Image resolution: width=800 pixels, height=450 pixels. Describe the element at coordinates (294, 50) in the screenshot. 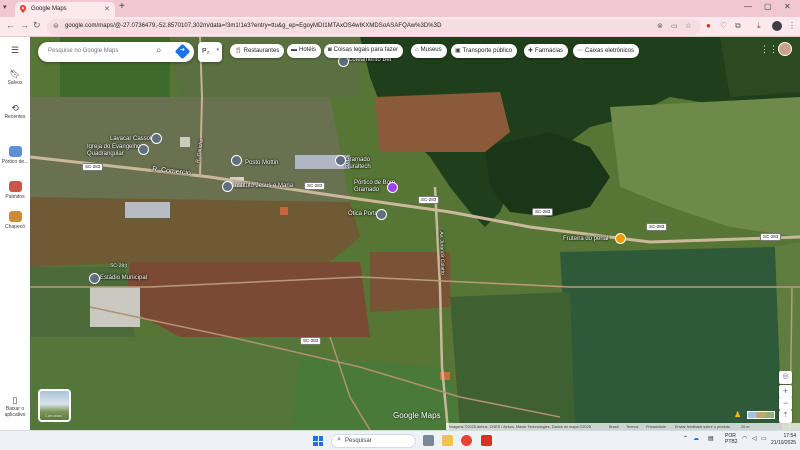

I see `bed-icon: ▬` at that location.